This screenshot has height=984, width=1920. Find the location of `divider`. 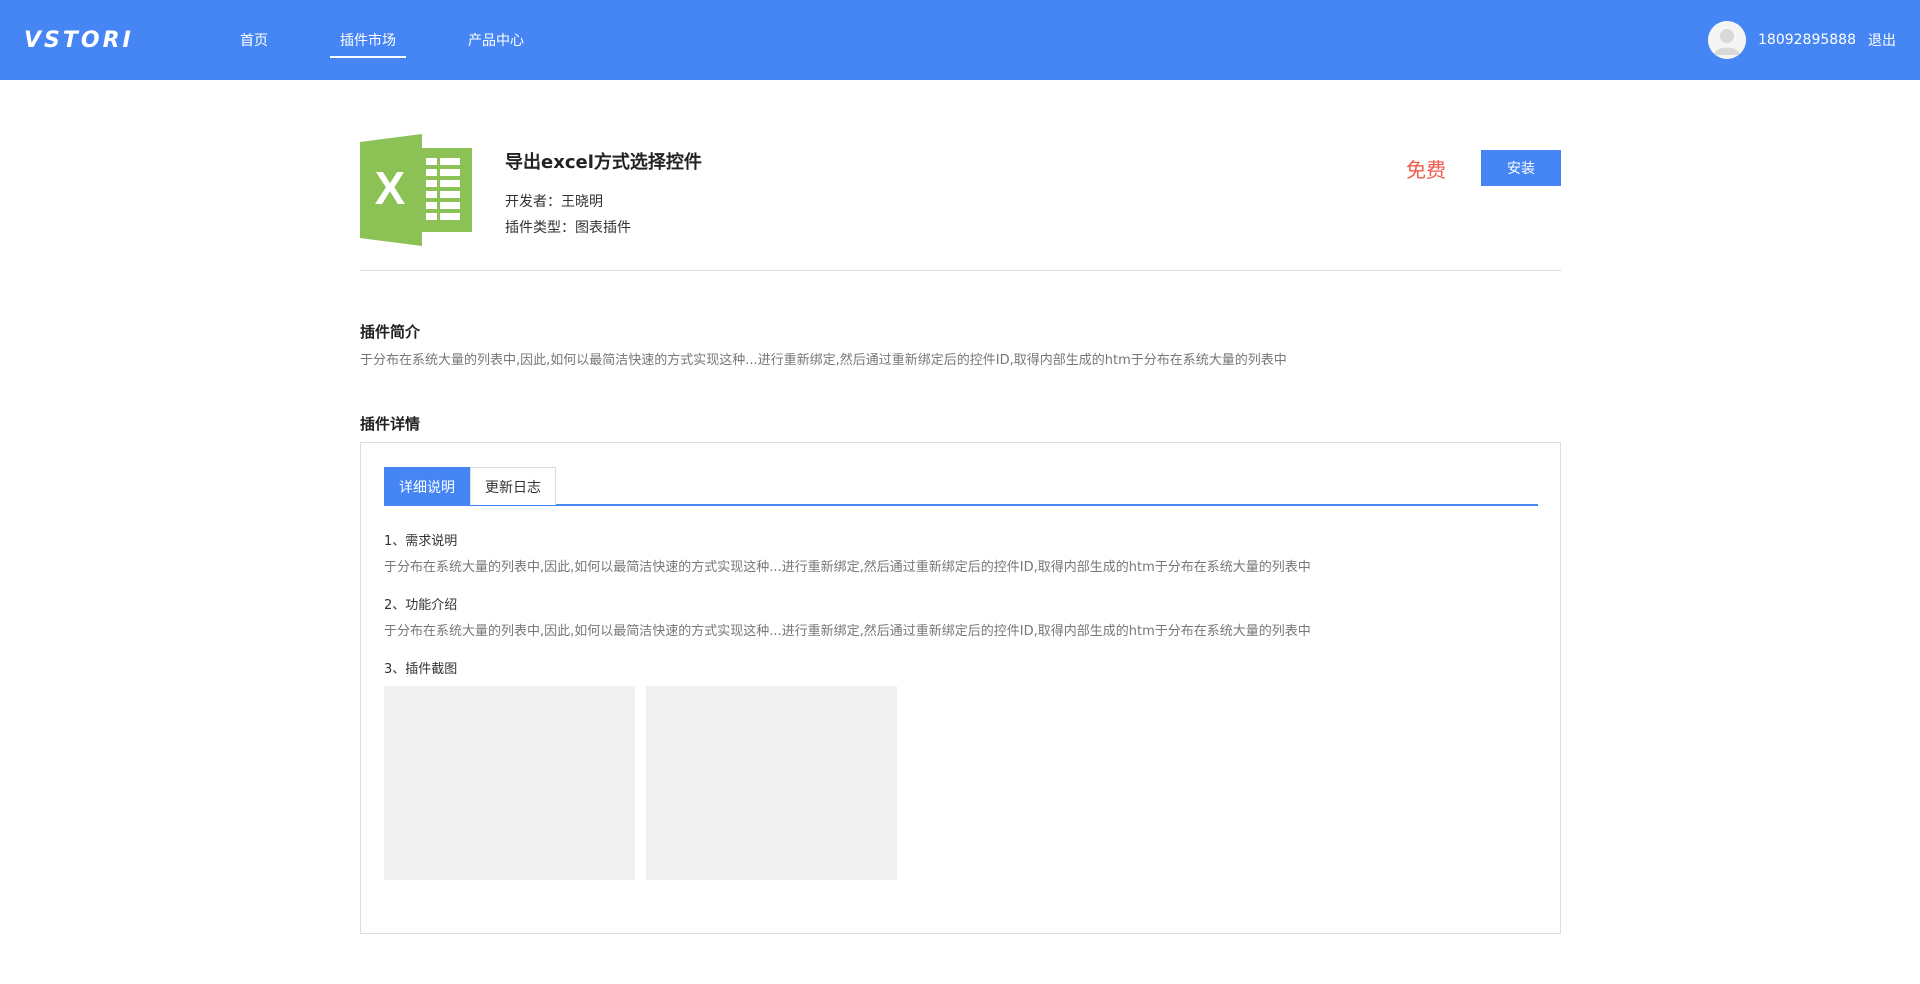

divider is located at coordinates (960, 270).